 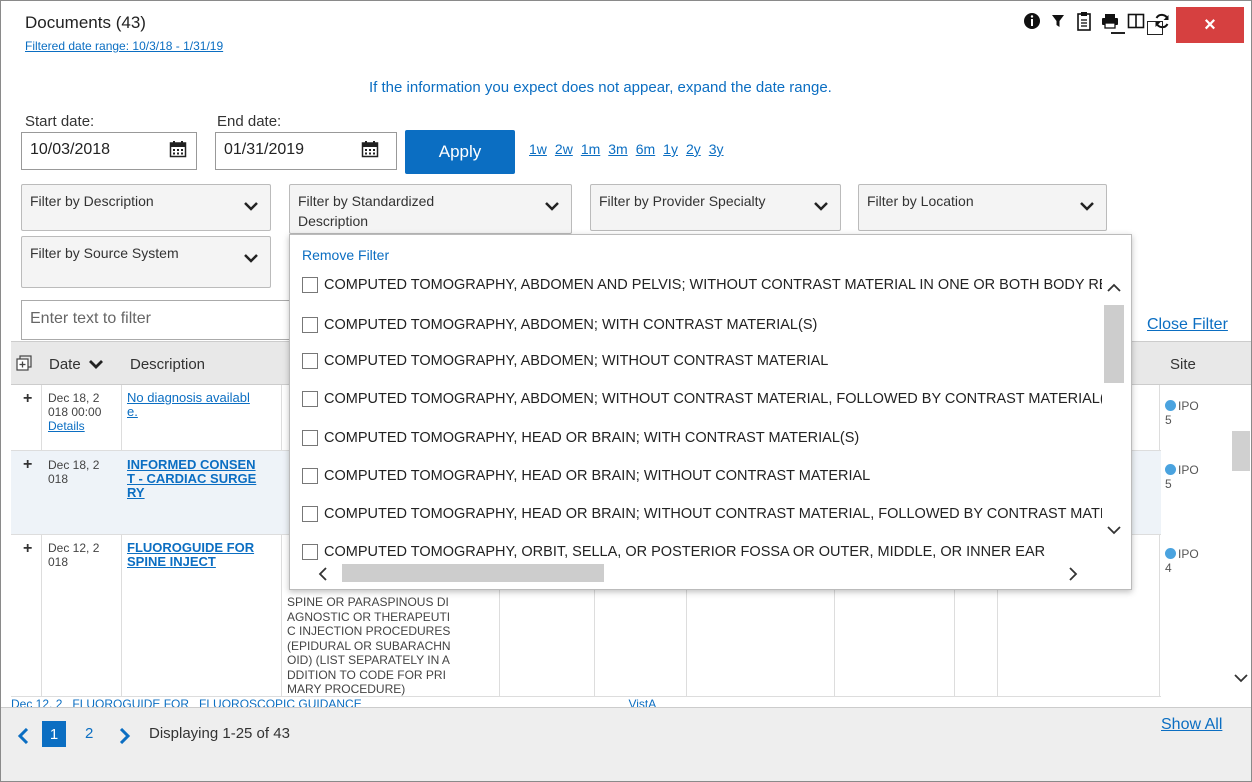 What do you see at coordinates (167, 364) in the screenshot?
I see `column-description-header: Description` at bounding box center [167, 364].